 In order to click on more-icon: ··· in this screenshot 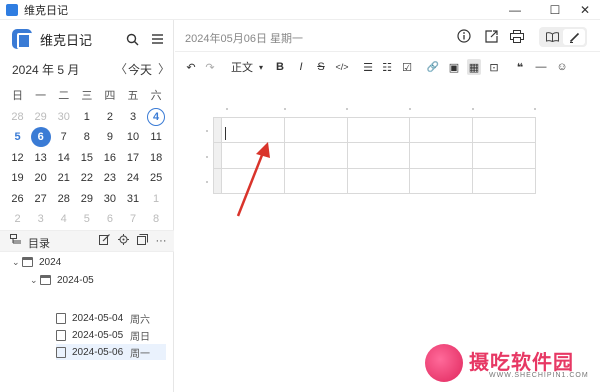, I will do `click(161, 241)`.